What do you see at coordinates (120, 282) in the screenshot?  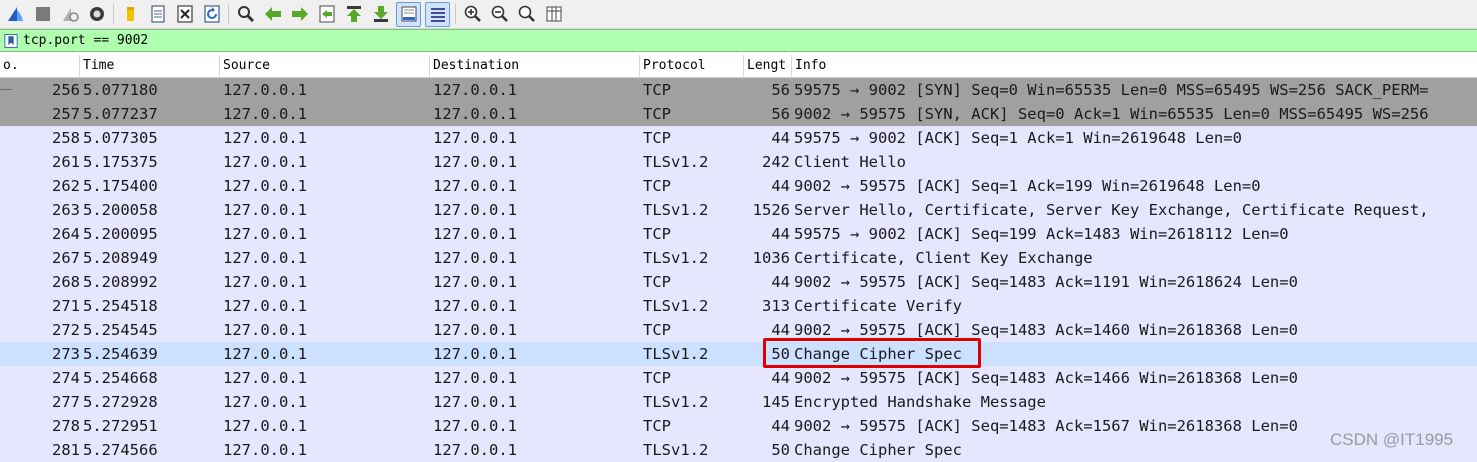 I see `packet-time-cell: 5.208992` at bounding box center [120, 282].